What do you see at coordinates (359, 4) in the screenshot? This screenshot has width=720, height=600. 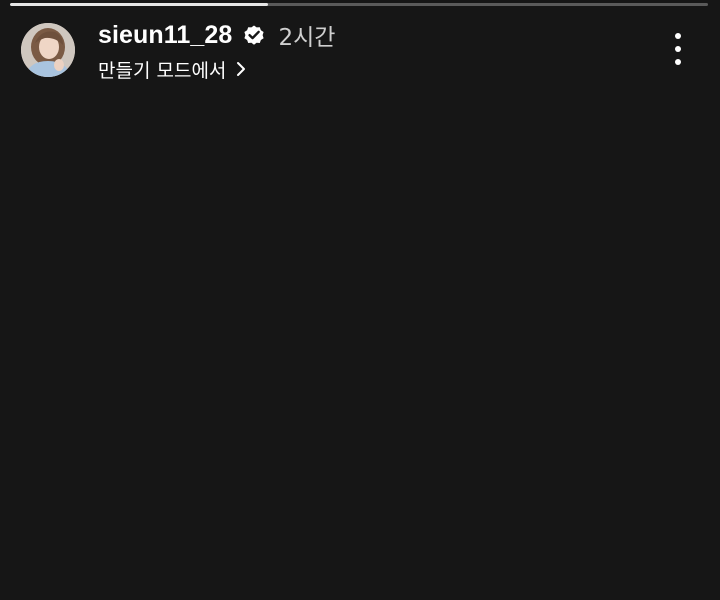 I see `story-progress-bar` at bounding box center [359, 4].